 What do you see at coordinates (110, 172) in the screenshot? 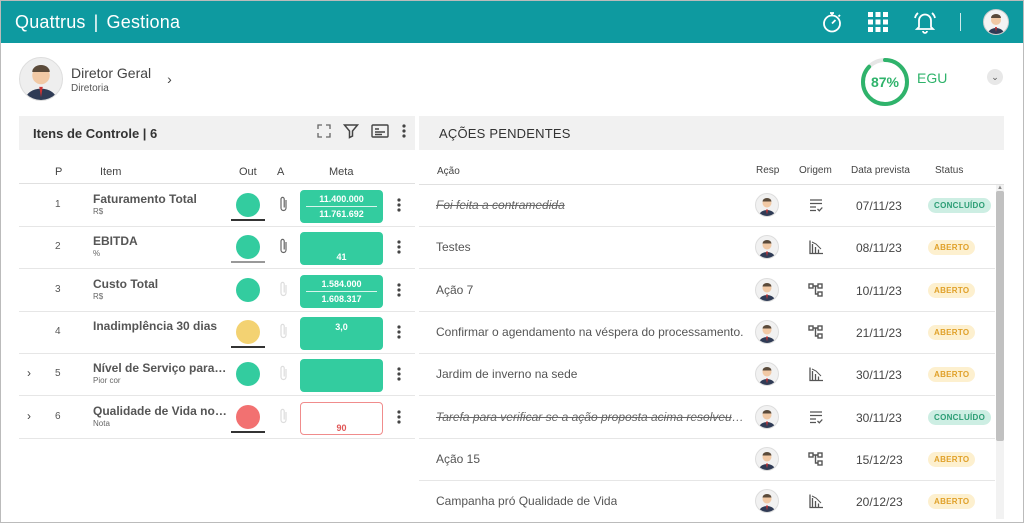
I see `col-item: Item` at bounding box center [110, 172].